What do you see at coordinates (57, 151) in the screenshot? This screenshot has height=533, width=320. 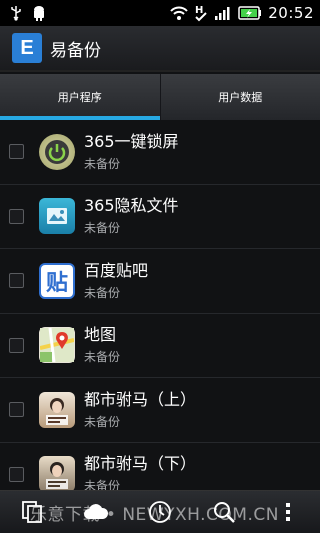 I see `power-lock-icon` at bounding box center [57, 151].